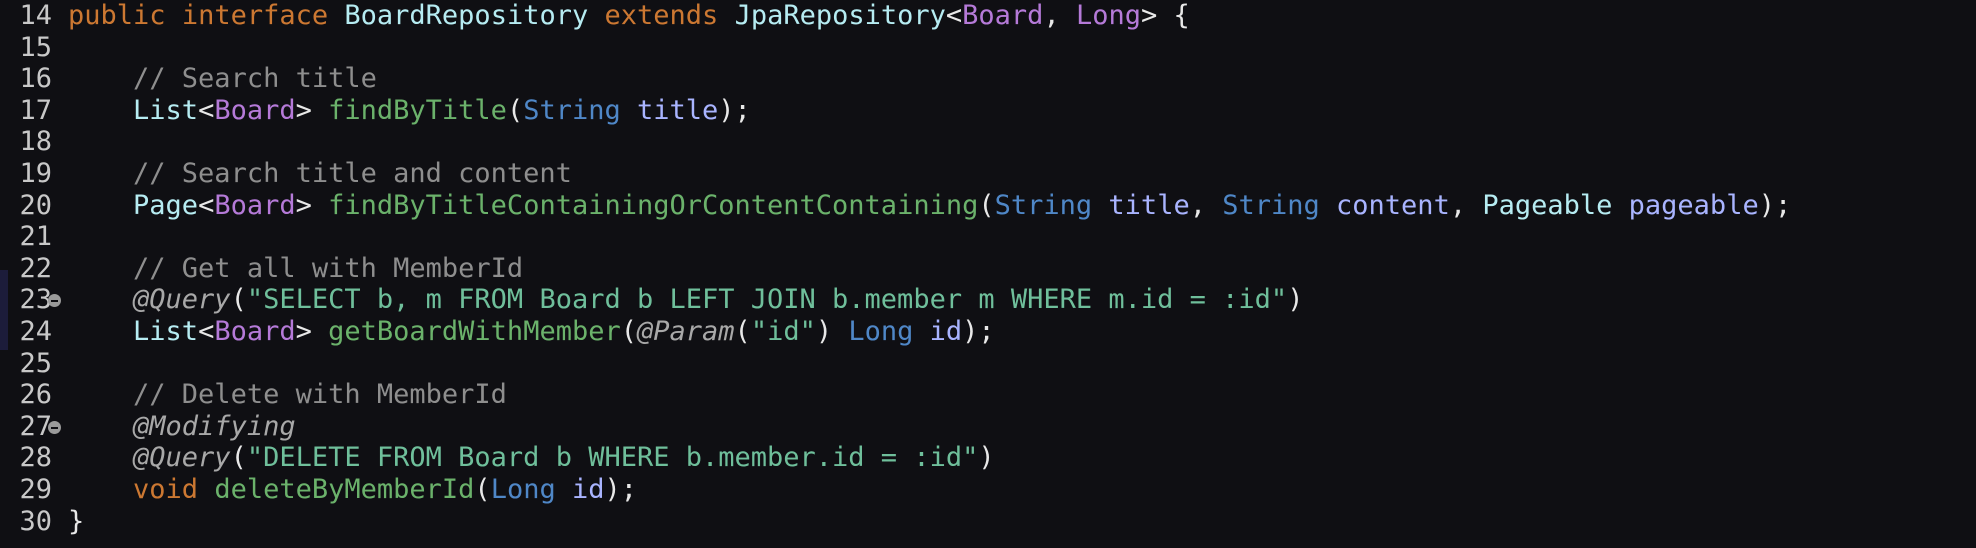  What do you see at coordinates (320, 395) in the screenshot?
I see `code-token: // Delete with MemberId` at bounding box center [320, 395].